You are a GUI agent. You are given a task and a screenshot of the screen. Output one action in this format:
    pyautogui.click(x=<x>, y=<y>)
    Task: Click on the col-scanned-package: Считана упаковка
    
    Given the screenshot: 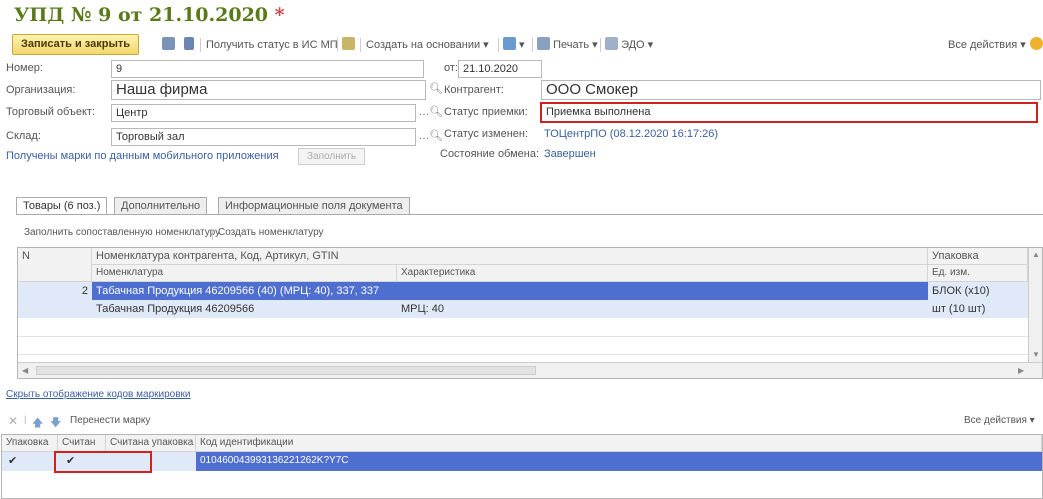 What is the action you would take?
    pyautogui.click(x=151, y=443)
    